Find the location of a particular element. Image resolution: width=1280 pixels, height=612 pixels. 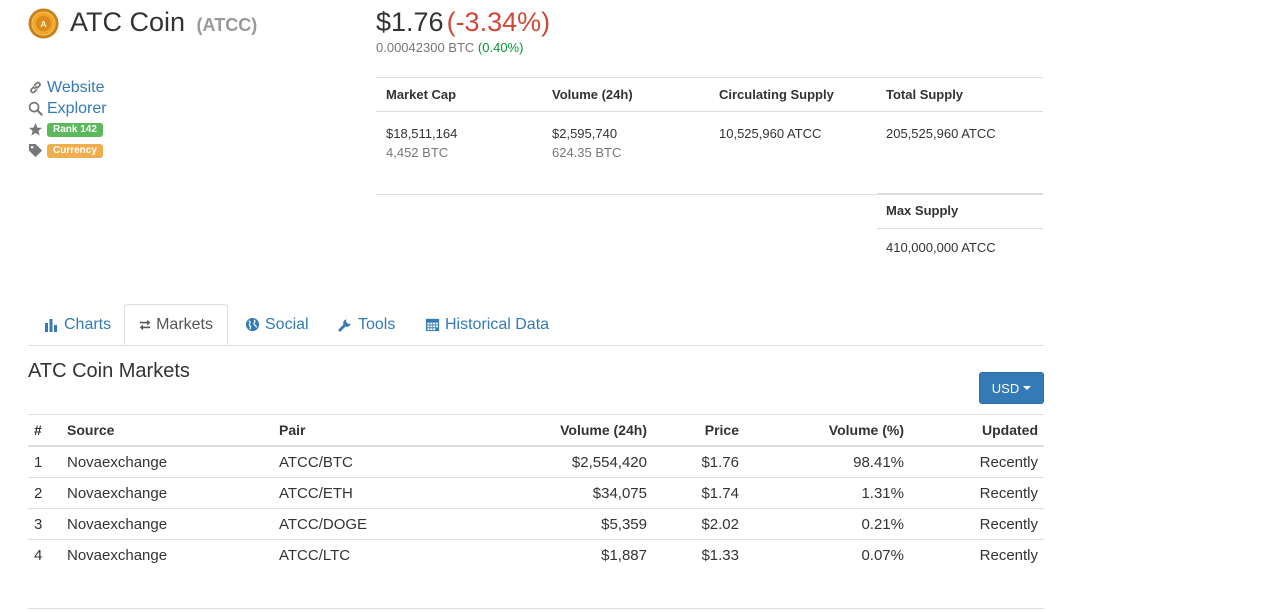

volume-cell: $34,075 is located at coordinates (563, 493).